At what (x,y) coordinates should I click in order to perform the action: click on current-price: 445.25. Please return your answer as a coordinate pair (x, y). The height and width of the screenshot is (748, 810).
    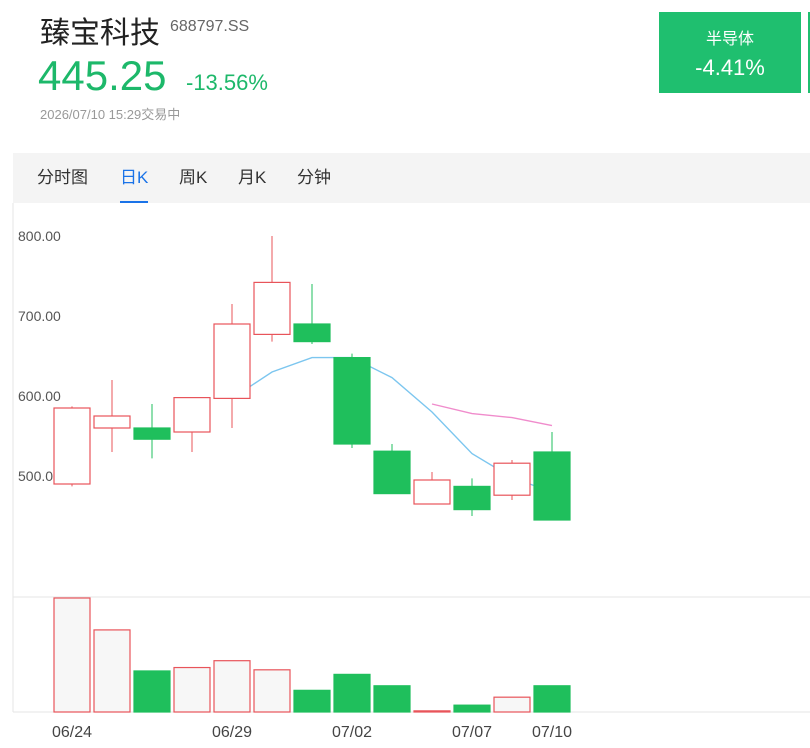
    Looking at the image, I should click on (102, 75).